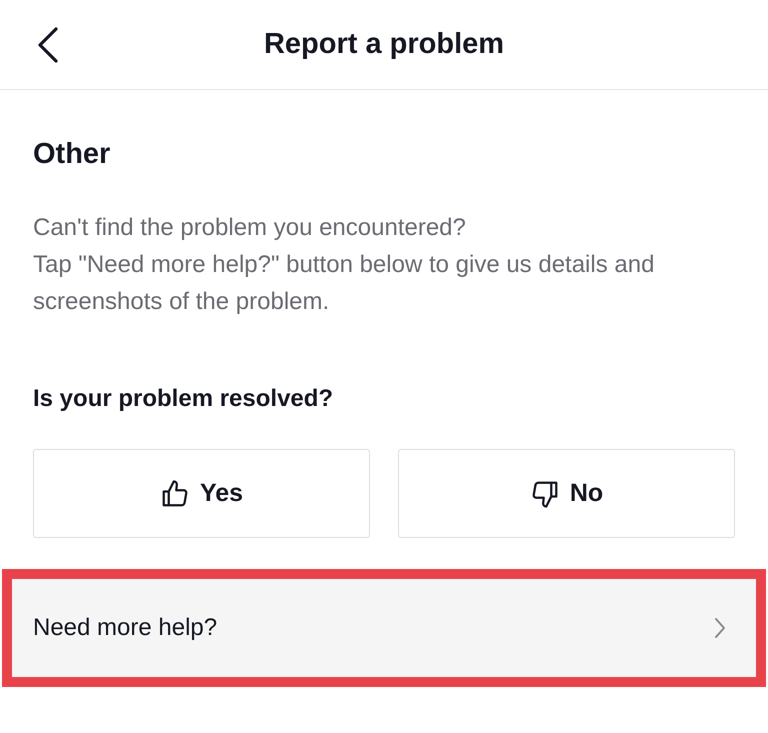 The width and height of the screenshot is (768, 733). I want to click on question-text: Is your problem resolved?, so click(183, 399).